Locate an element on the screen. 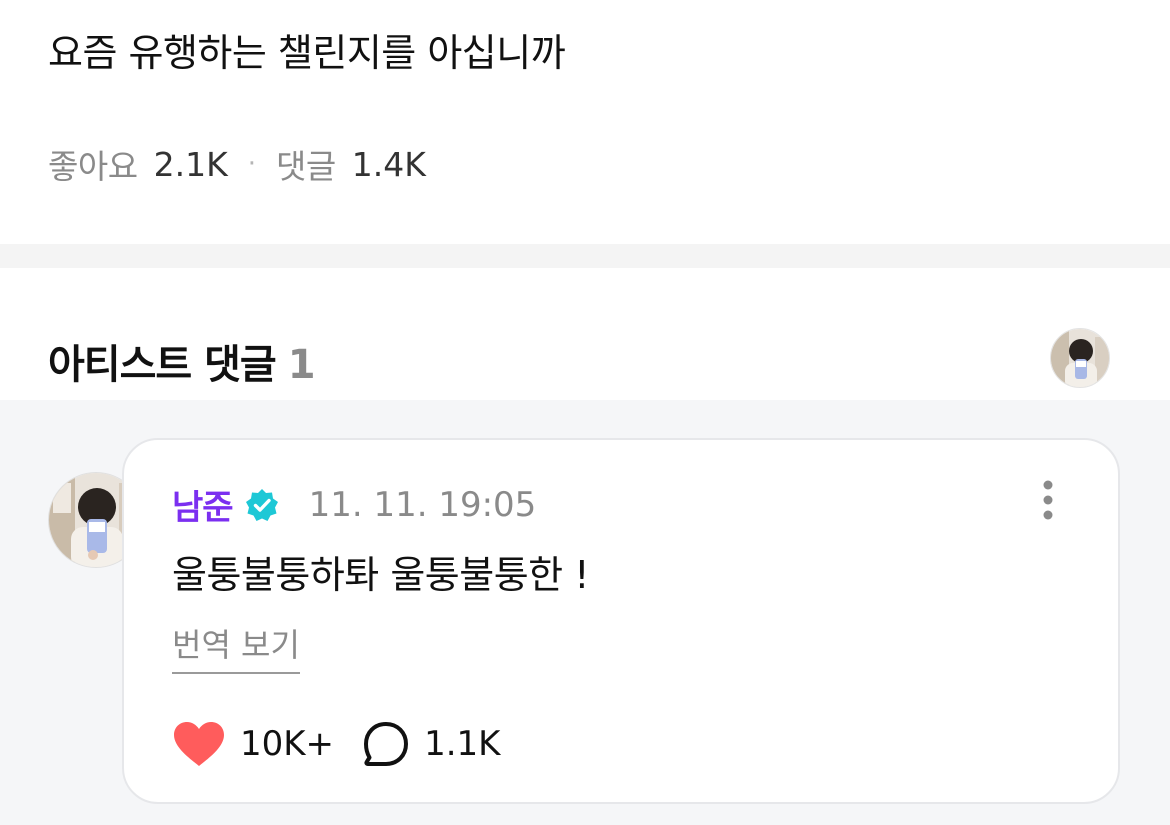 The image size is (1170, 825). artist-avatar is located at coordinates (1080, 358).